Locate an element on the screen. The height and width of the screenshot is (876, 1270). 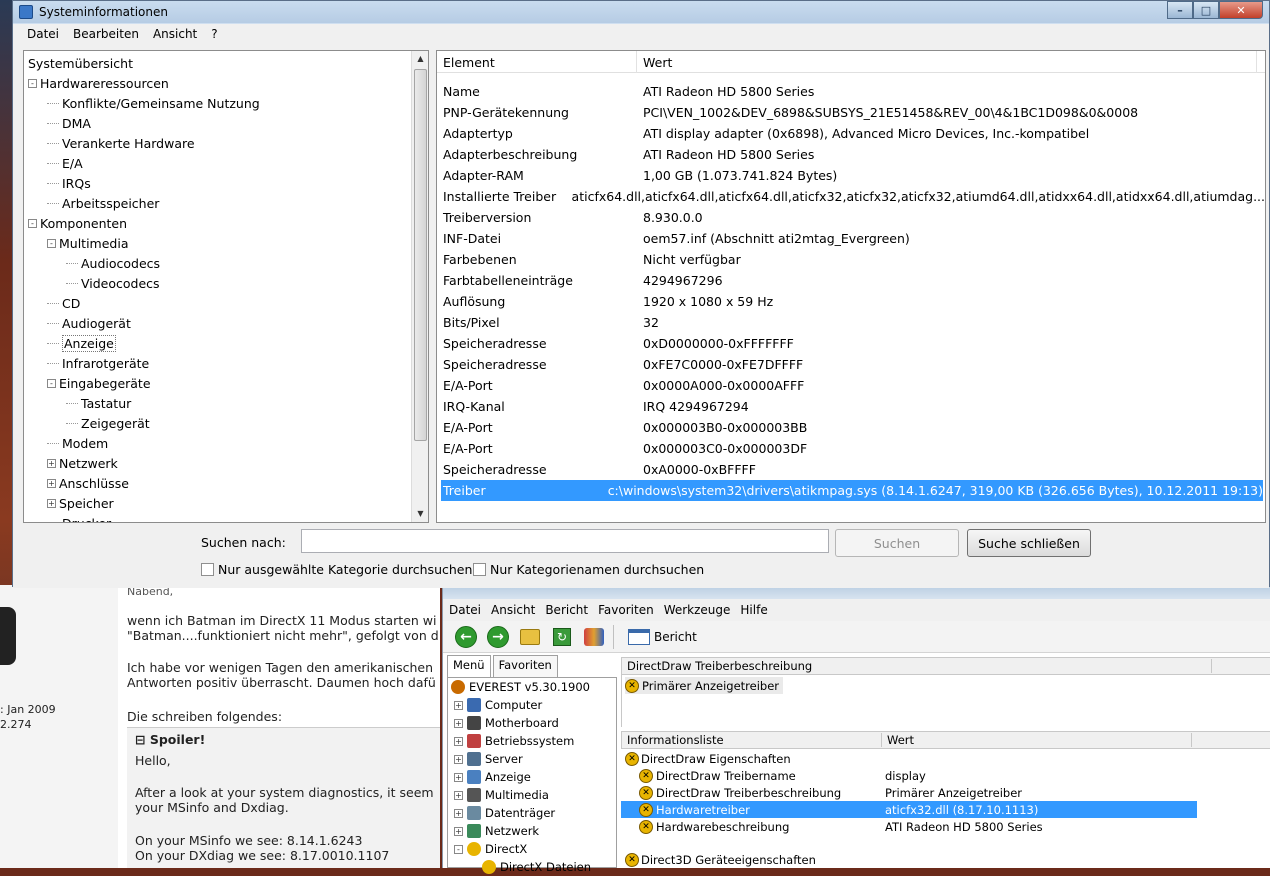
tree-item: CD is located at coordinates (63, 303).